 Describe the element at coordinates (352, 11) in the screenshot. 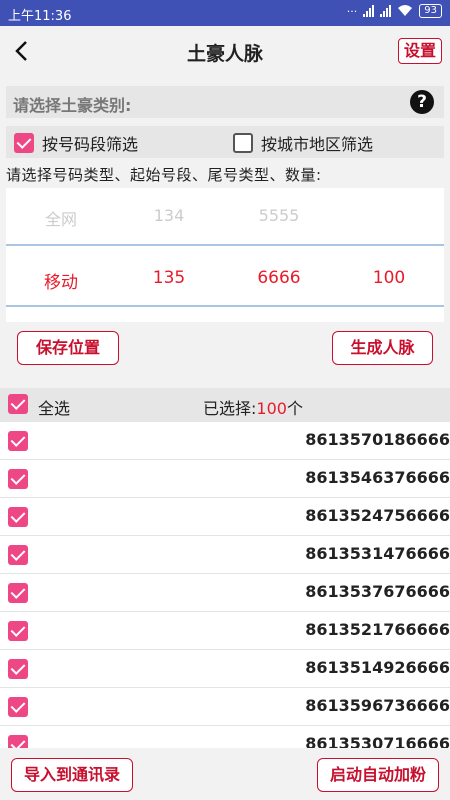

I see `more-icon: ···` at that location.